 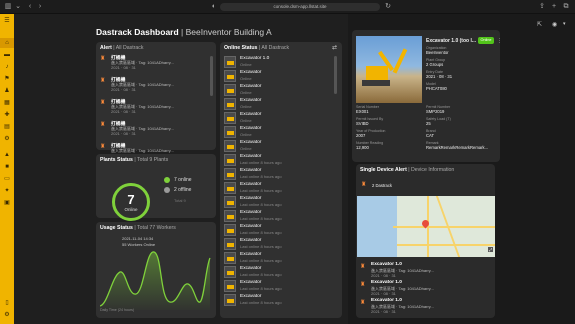 I want to click on alert-scrollbar, so click(x=211, y=76).